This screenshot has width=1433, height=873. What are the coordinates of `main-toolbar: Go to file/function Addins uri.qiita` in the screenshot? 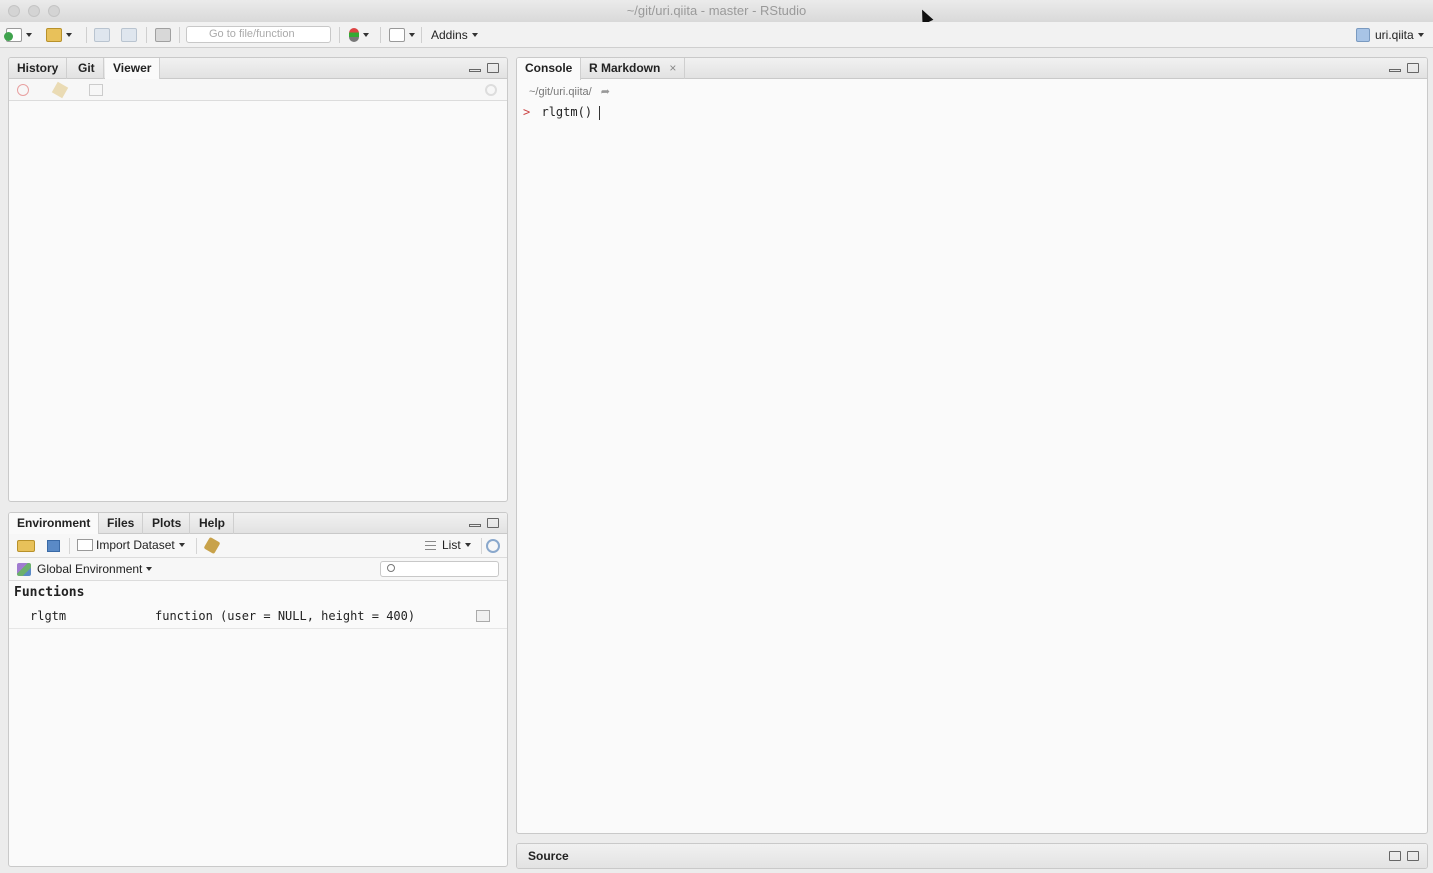 It's located at (716, 35).